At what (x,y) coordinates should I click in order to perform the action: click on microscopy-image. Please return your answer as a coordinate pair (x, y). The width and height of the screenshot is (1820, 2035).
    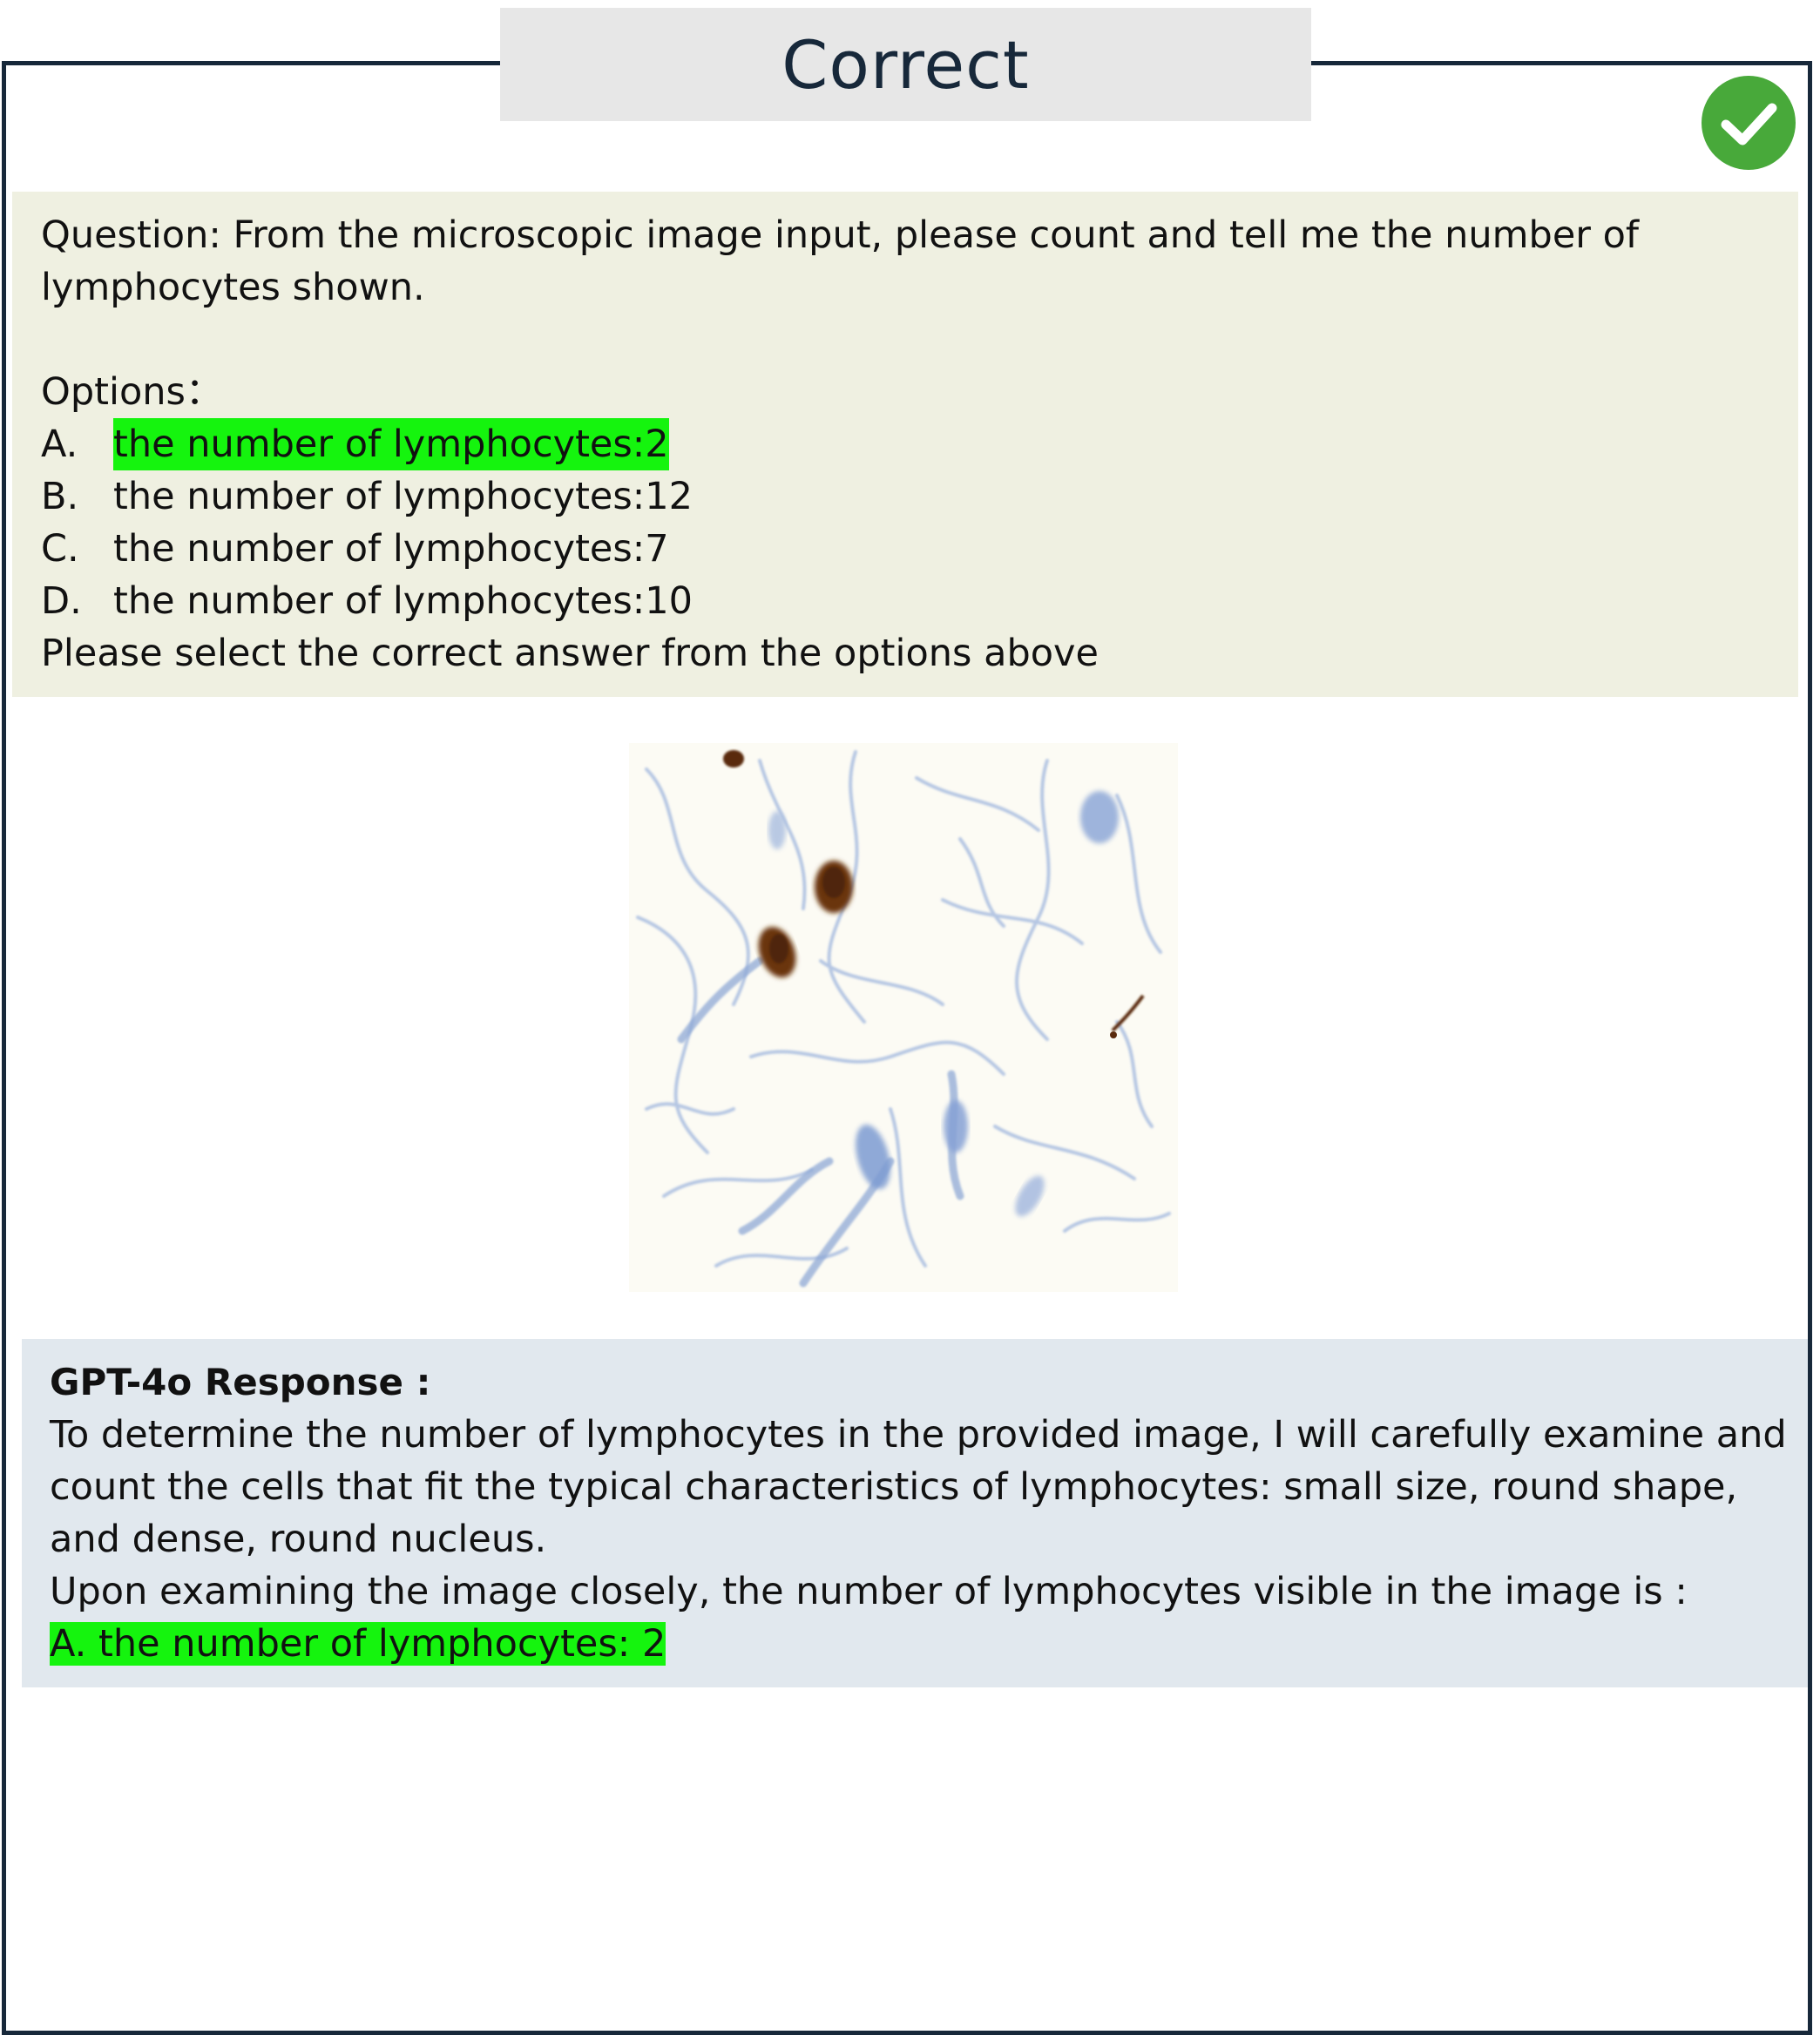
    Looking at the image, I should click on (903, 1017).